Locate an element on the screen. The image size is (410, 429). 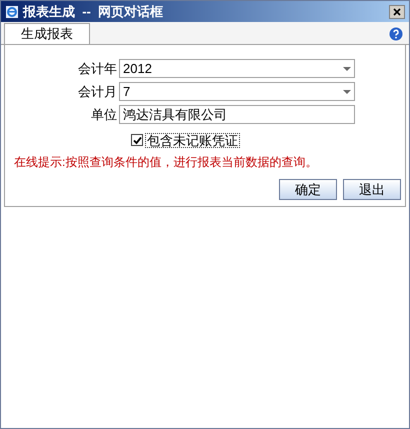
dropdown-field: 2012 is located at coordinates (237, 68).